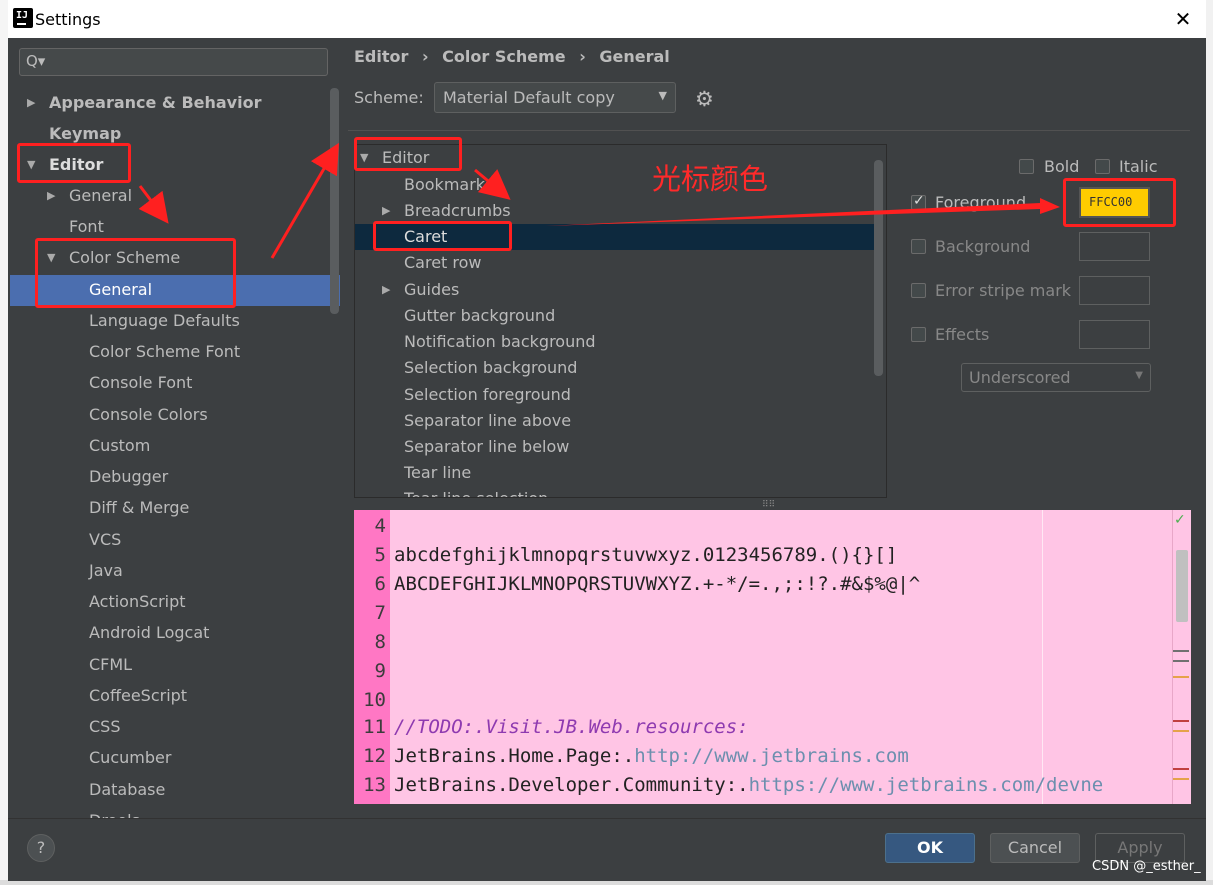 The height and width of the screenshot is (885, 1213). I want to click on annotation-arrows, so click(599, 200).